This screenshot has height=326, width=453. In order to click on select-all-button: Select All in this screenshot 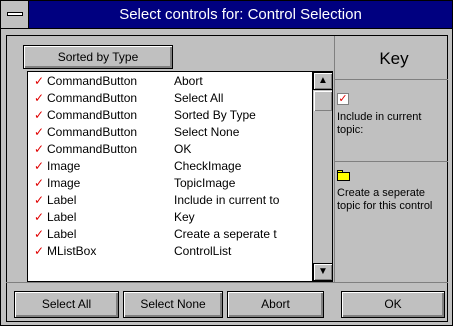, I will do `click(66, 304)`.